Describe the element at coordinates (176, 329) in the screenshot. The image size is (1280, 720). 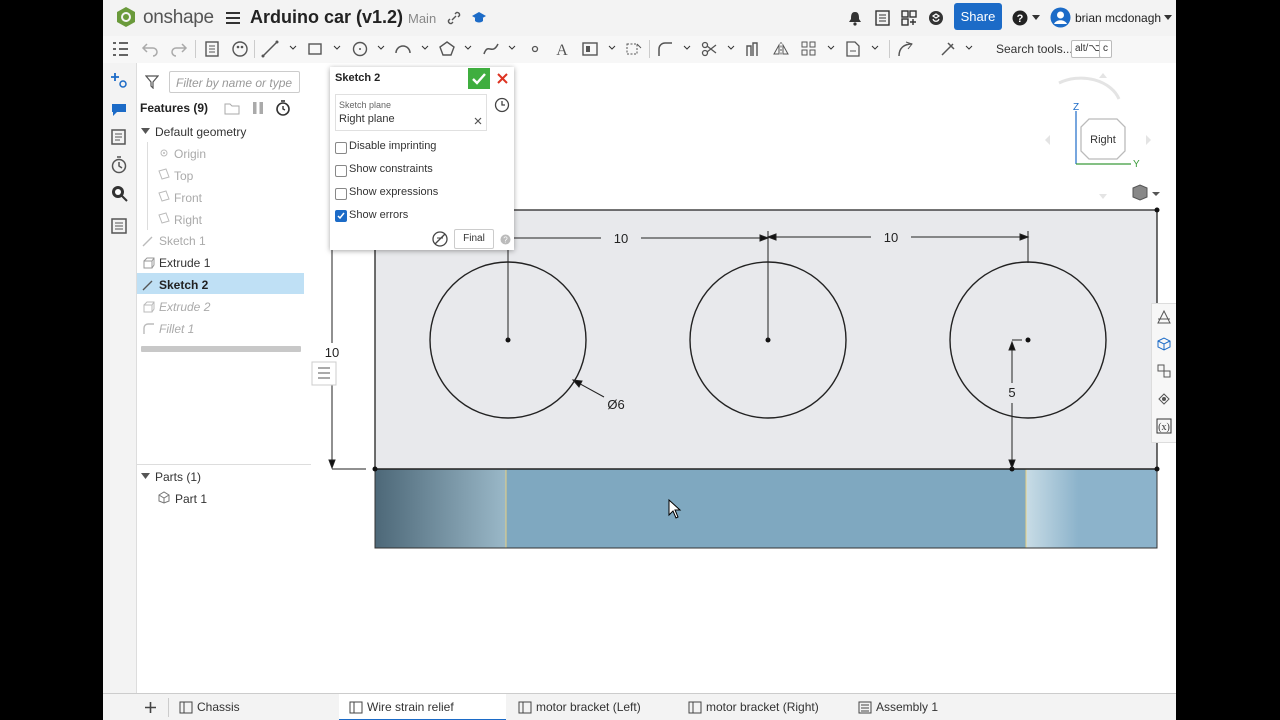
I see `feature-fillet-1: Fillet 1` at that location.